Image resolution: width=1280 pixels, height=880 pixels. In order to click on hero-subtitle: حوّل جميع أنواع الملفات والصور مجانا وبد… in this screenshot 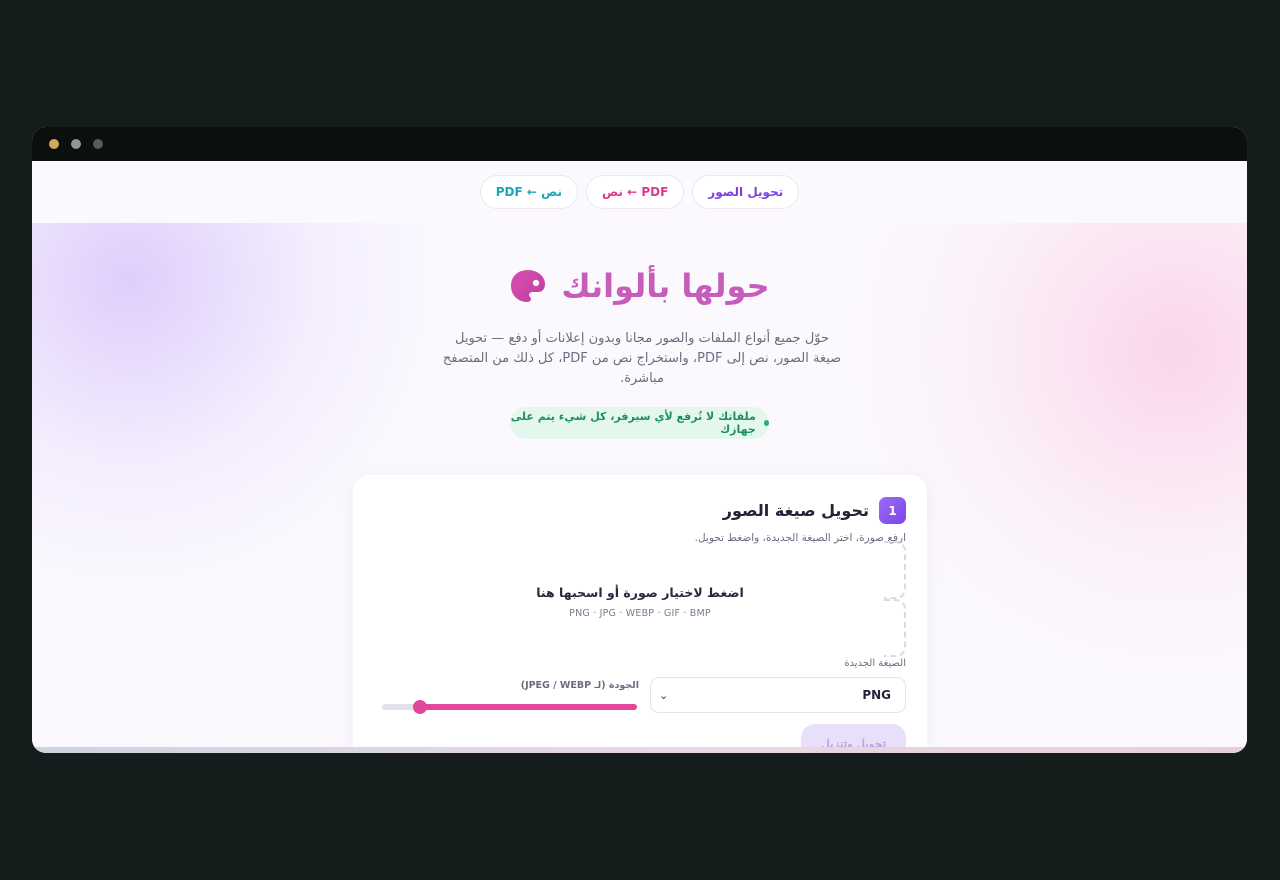, I will do `click(642, 358)`.